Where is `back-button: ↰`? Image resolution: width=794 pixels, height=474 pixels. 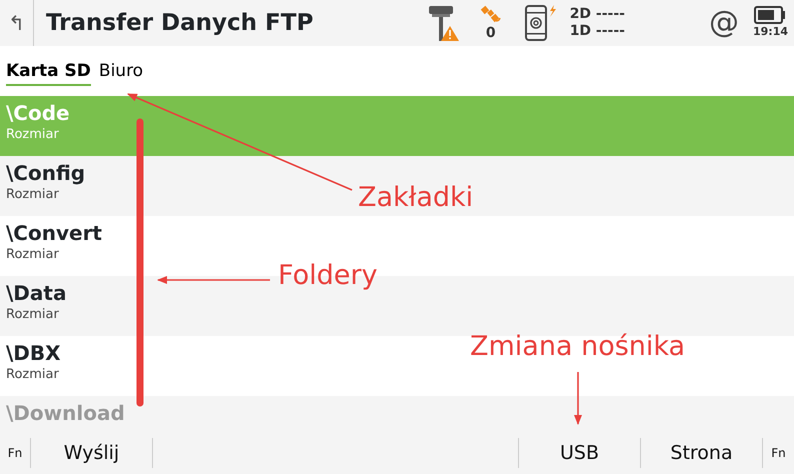
back-button: ↰ is located at coordinates (17, 23).